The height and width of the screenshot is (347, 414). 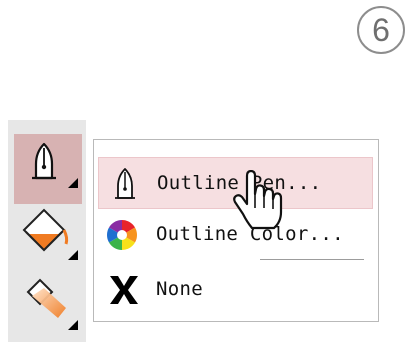 I want to click on menu-item-label: None, so click(x=179, y=289).